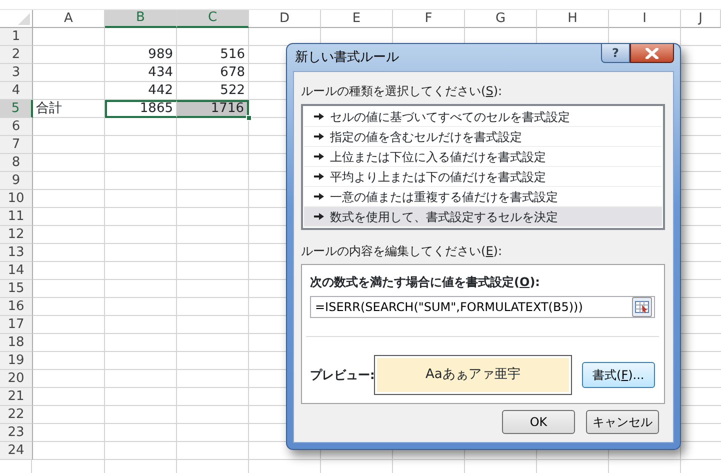 This screenshot has height=473, width=721. What do you see at coordinates (16, 55) in the screenshot?
I see `row-header: 2` at bounding box center [16, 55].